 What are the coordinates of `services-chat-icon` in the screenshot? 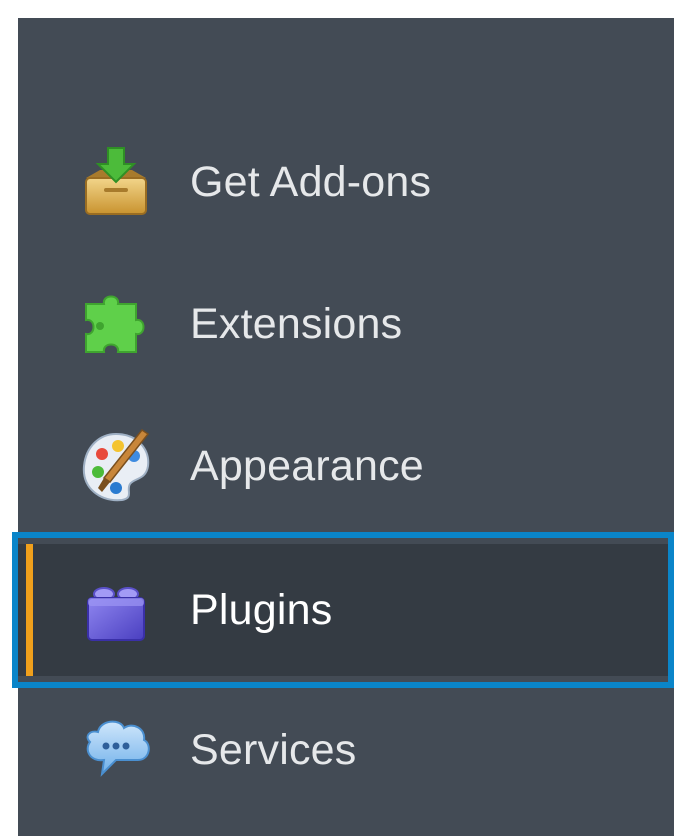 It's located at (116, 750).